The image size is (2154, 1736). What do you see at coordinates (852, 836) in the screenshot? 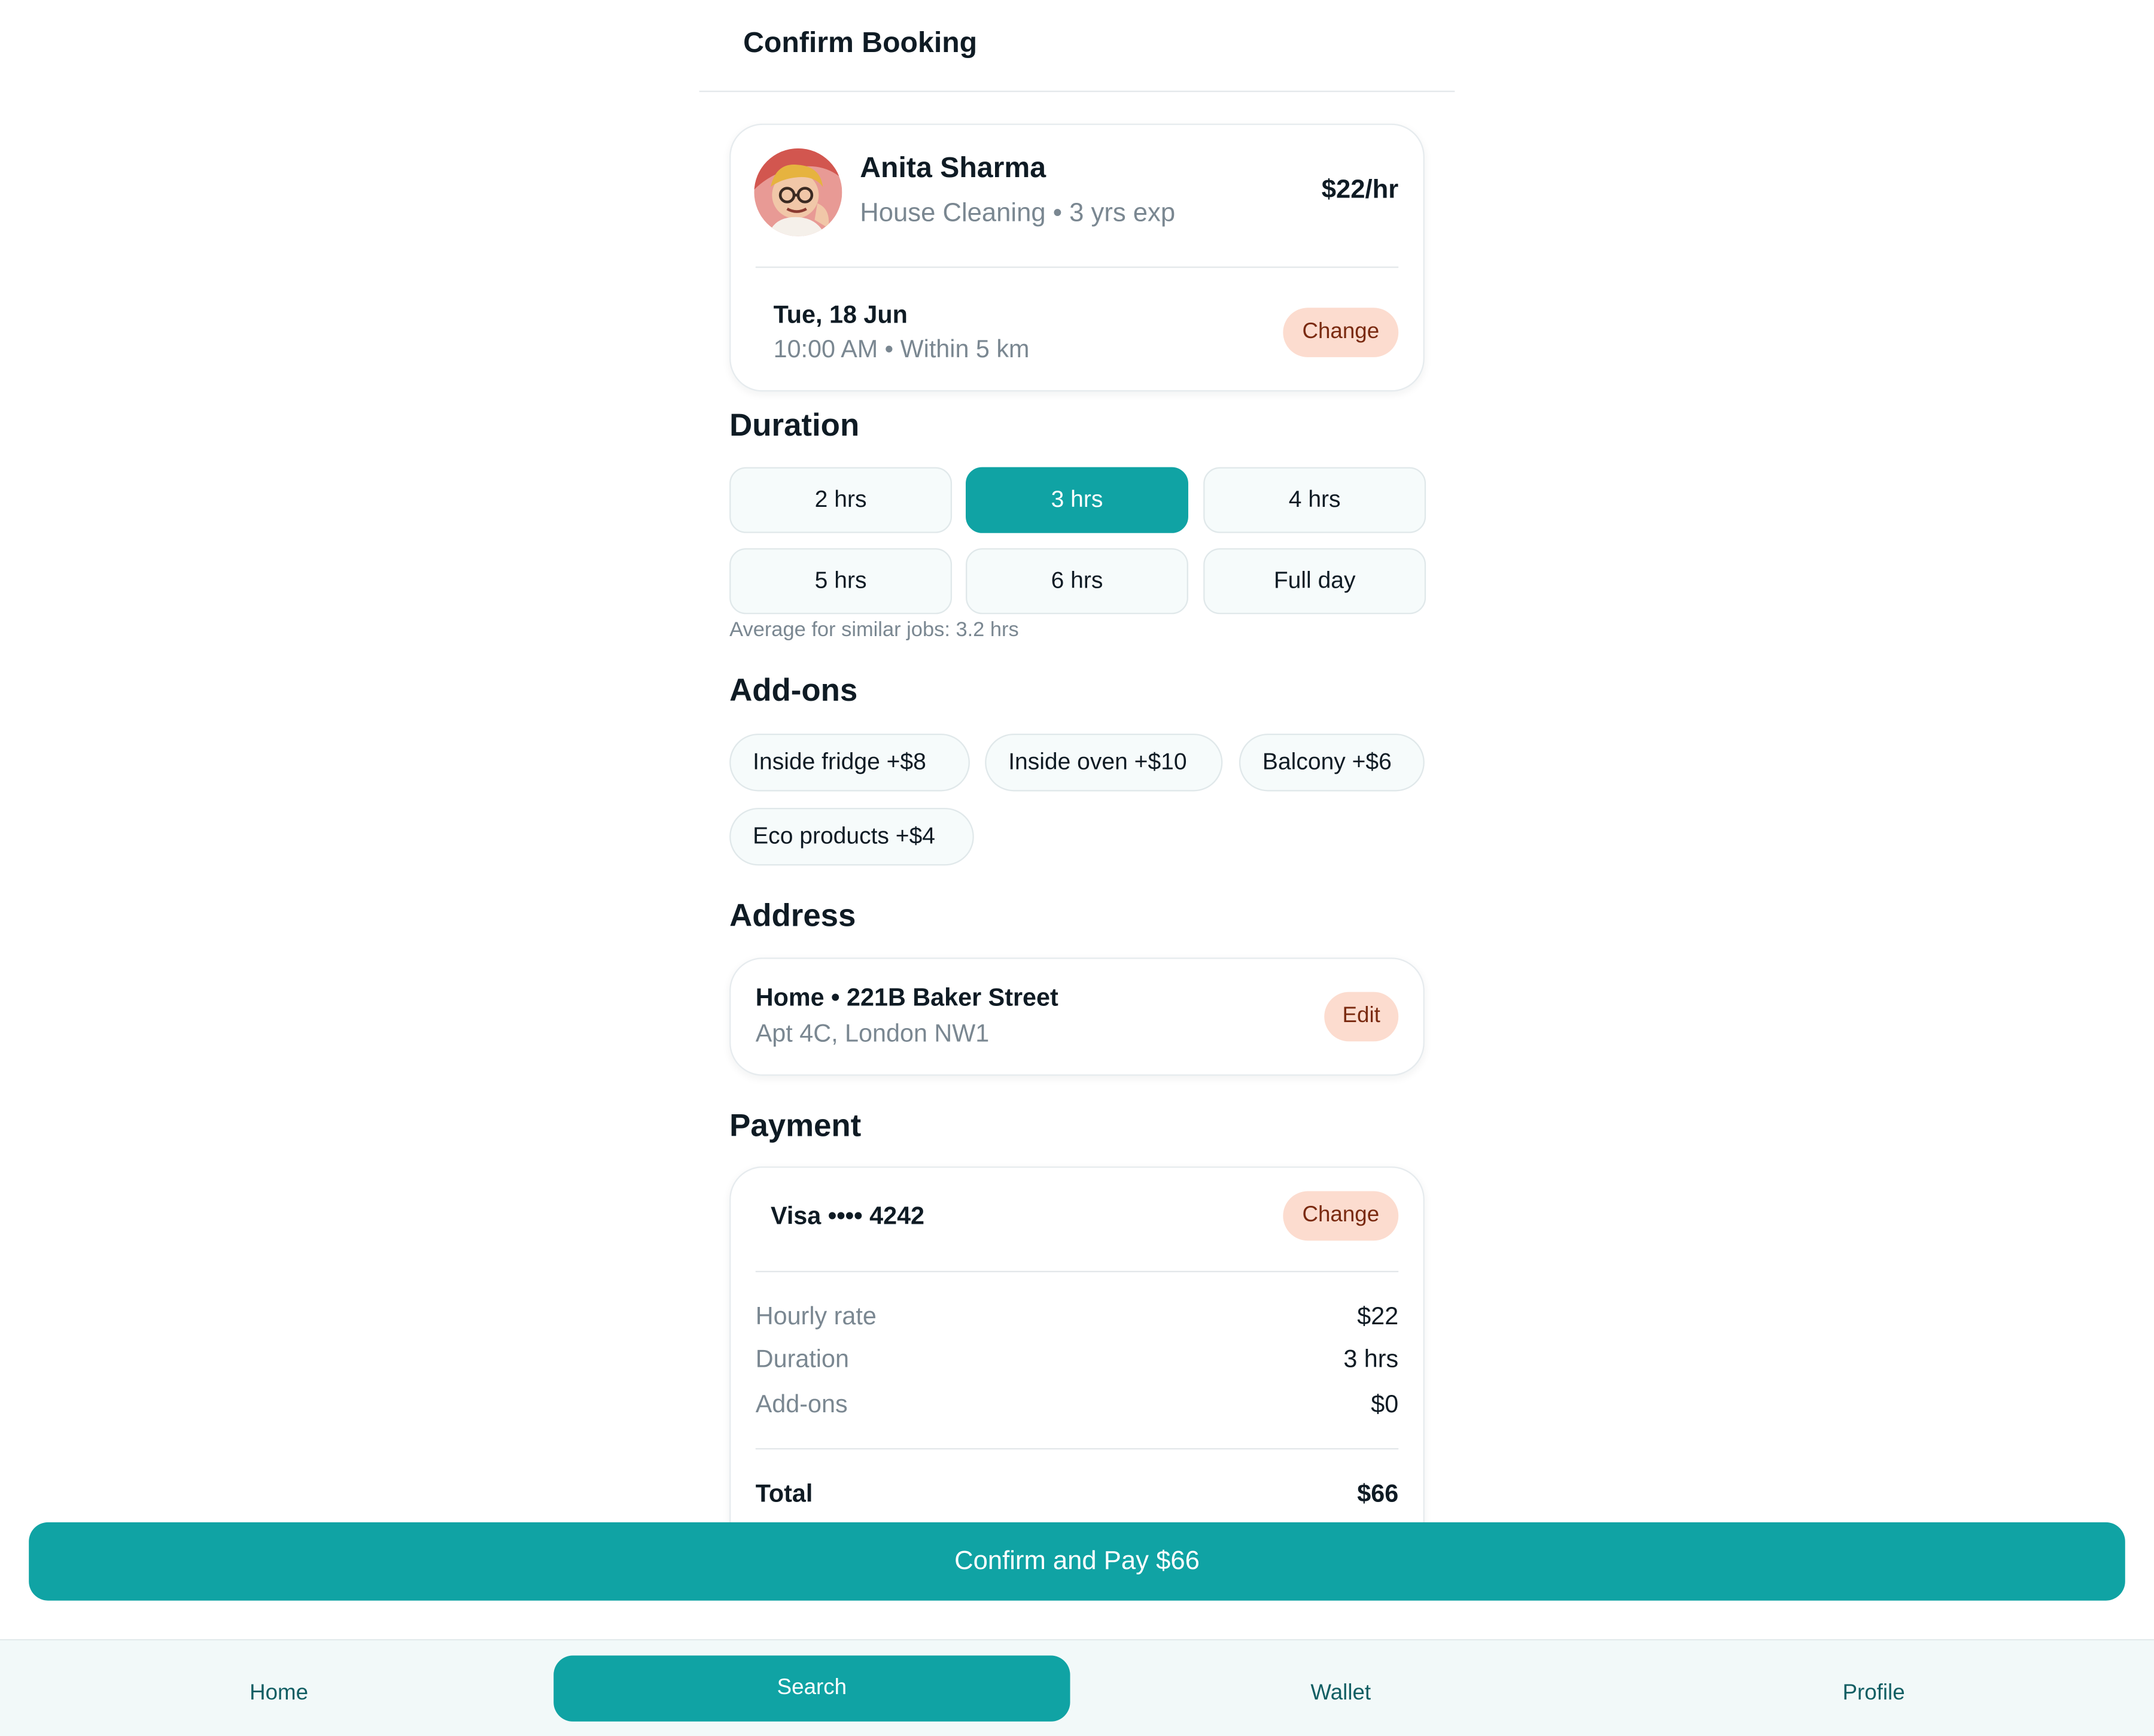
I see `addon-eco-products: Eco products +$4` at bounding box center [852, 836].